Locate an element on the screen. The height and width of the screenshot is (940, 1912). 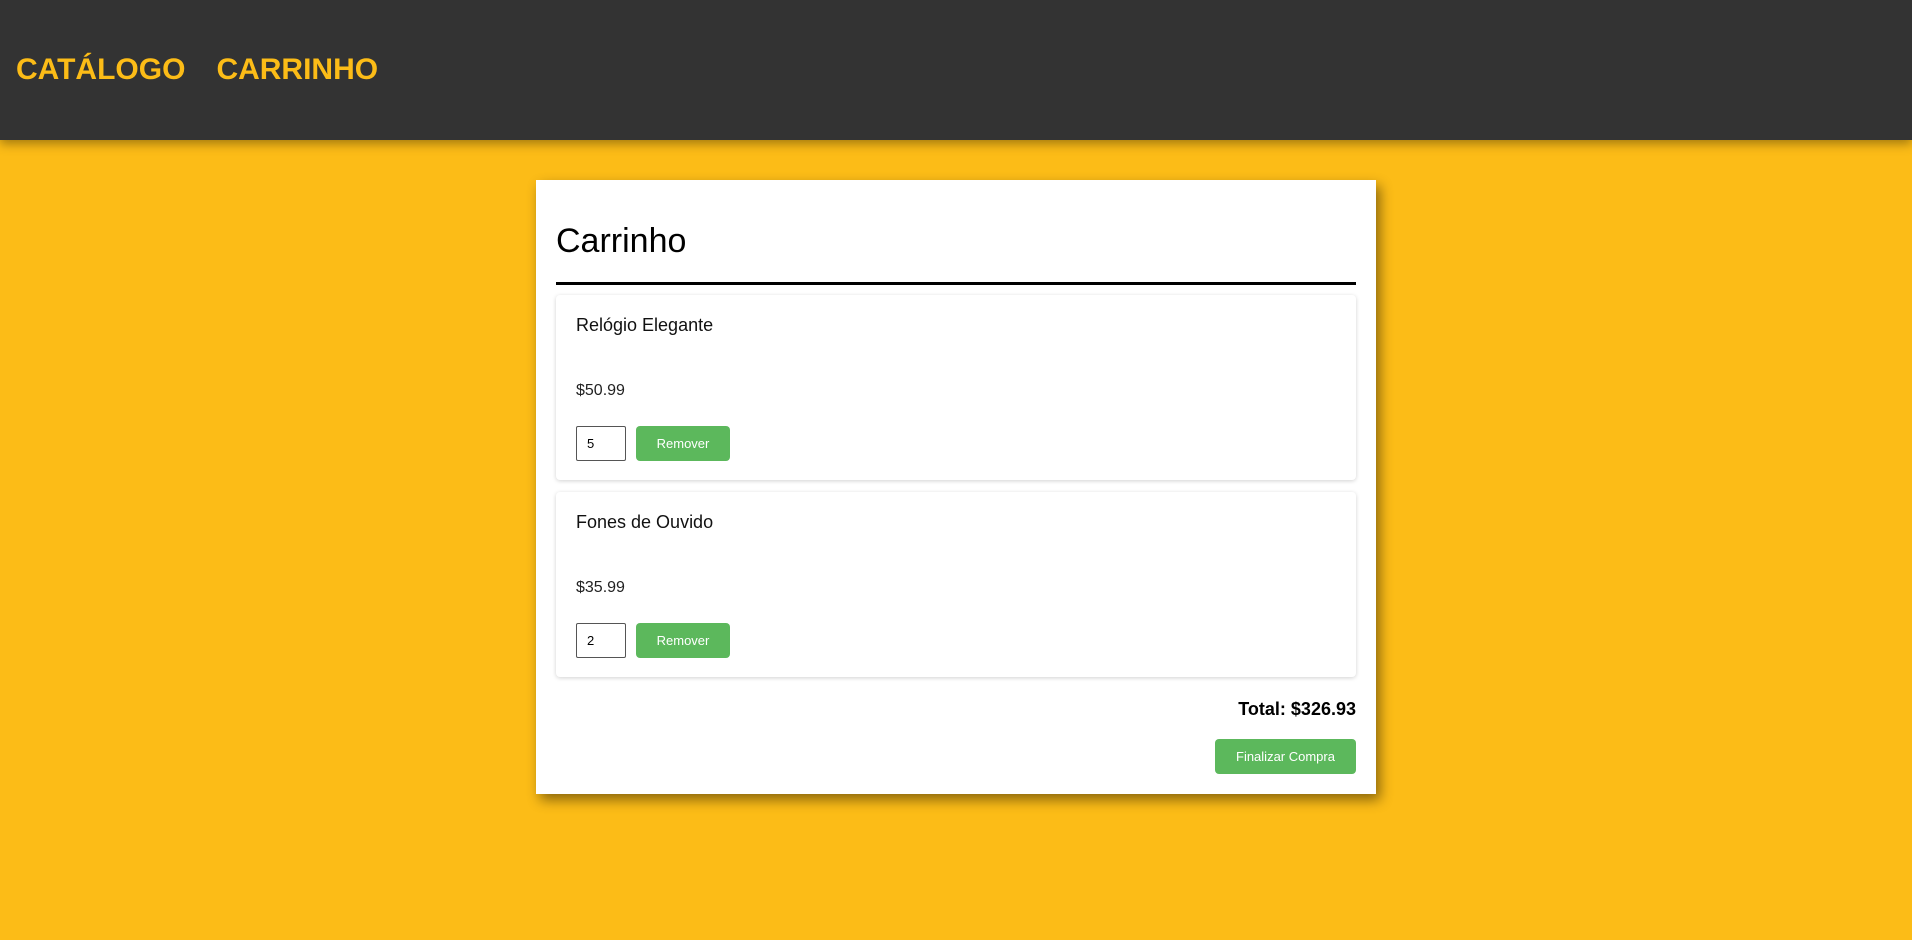
checkout-button: Finalizar Compra is located at coordinates (1285, 756).